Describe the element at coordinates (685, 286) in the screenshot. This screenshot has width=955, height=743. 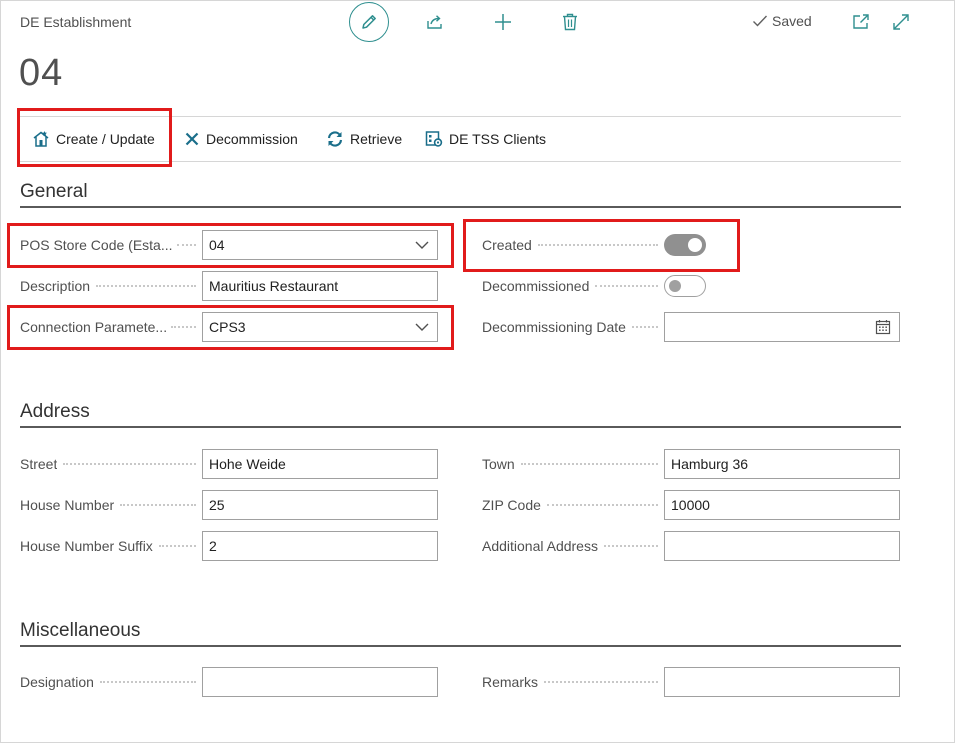
I see `decommissioned-toggle` at that location.